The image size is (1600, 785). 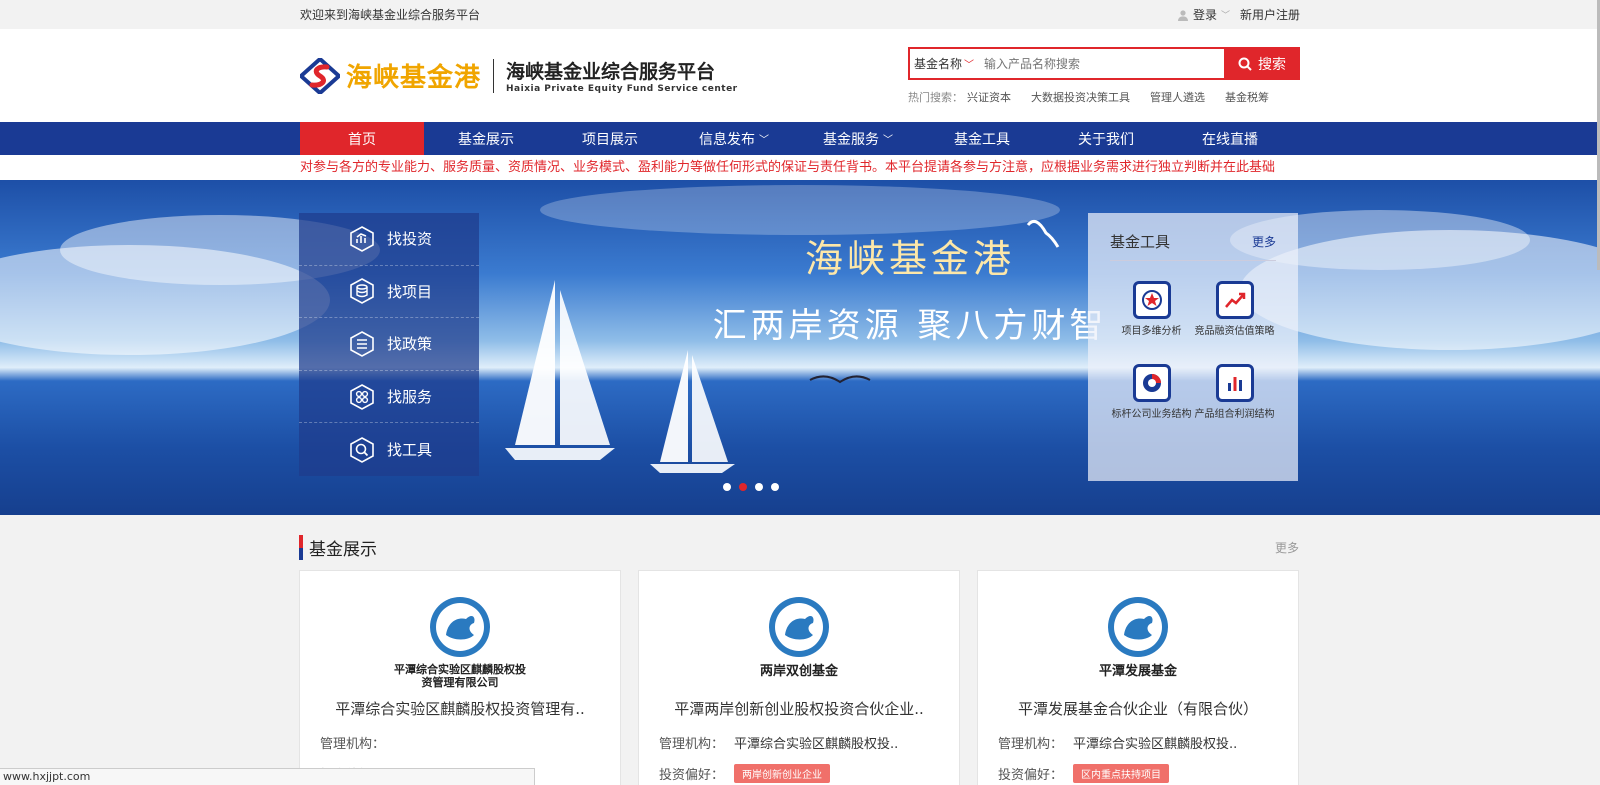 What do you see at coordinates (389, 449) in the screenshot?
I see `find-tool-item: 找工具` at bounding box center [389, 449].